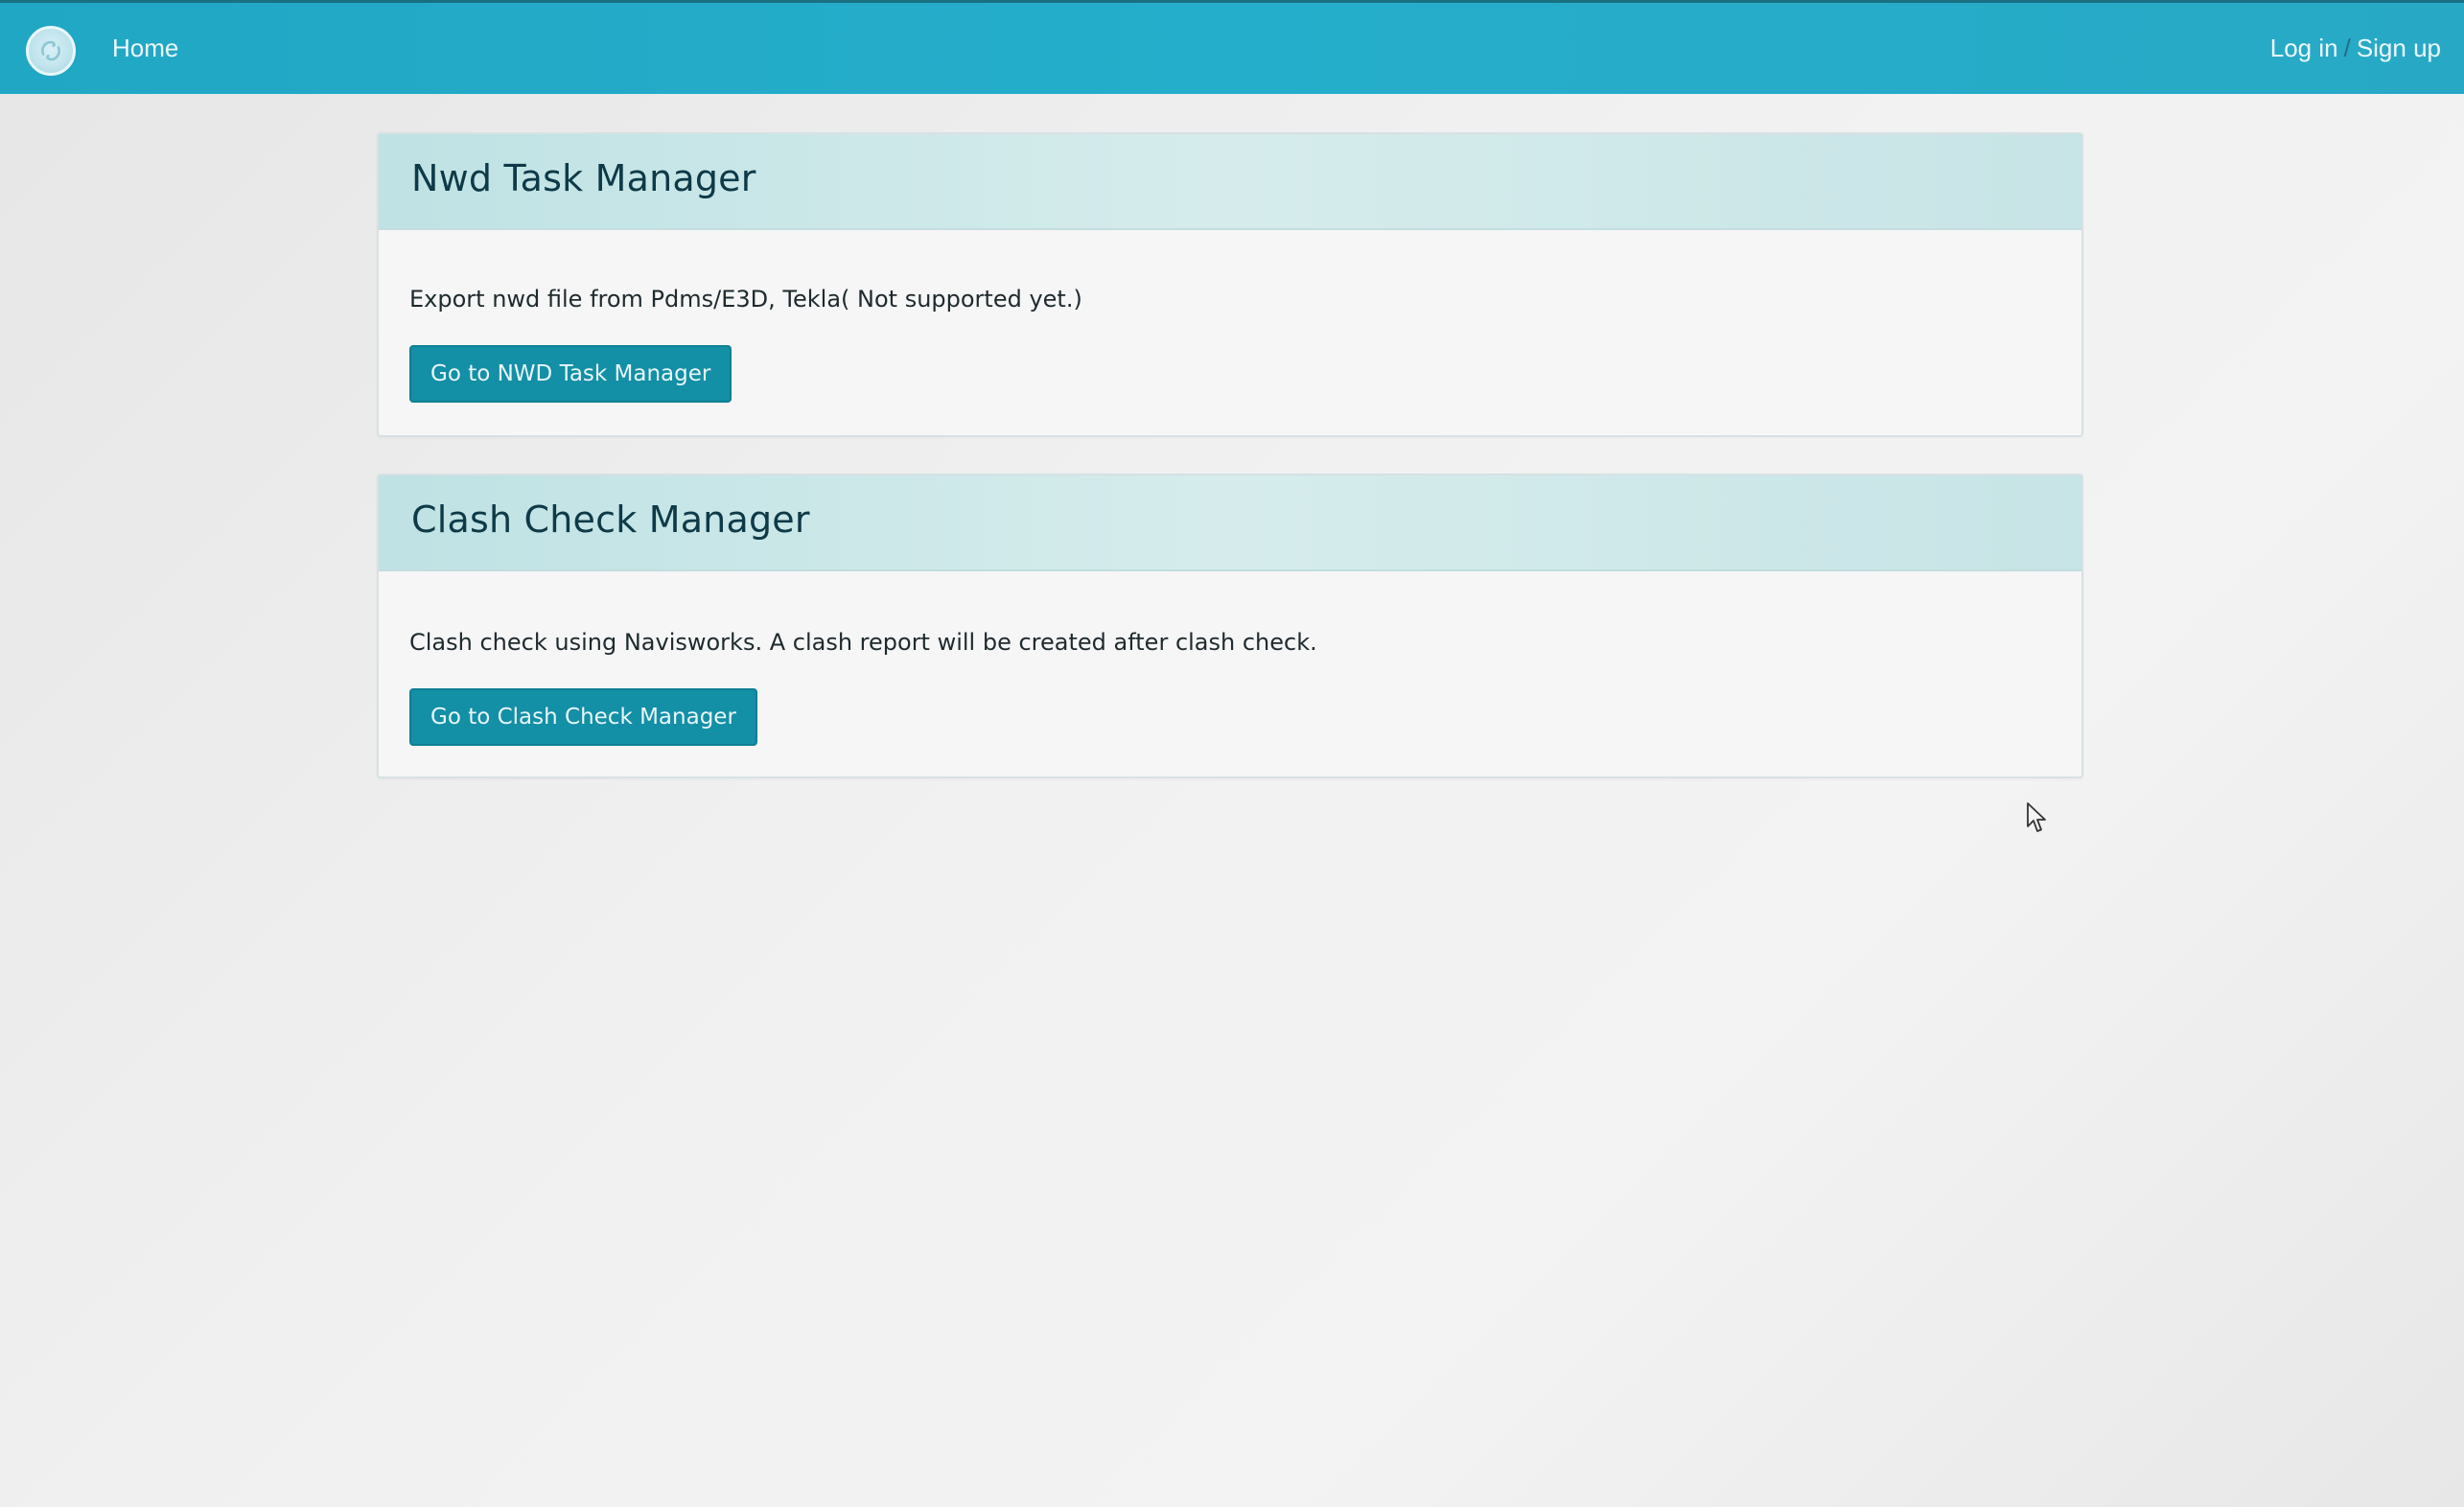  I want to click on go-to-clash-check-manager-button: Go to Clash Check Manager, so click(583, 717).